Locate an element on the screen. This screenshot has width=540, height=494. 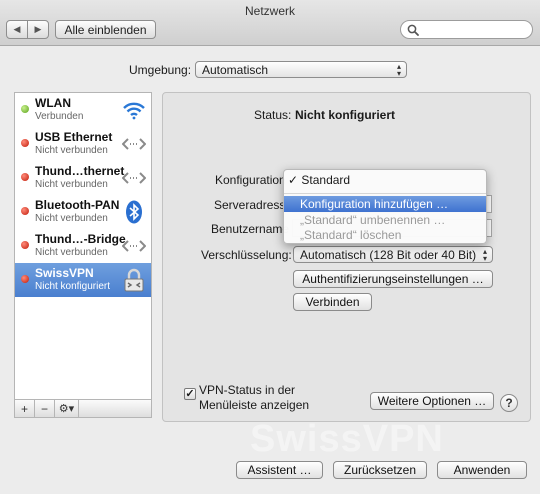
service-item-thunderbolt-bridge: Thund…-Bridge Nicht verbunden is located at coordinates (83, 246).